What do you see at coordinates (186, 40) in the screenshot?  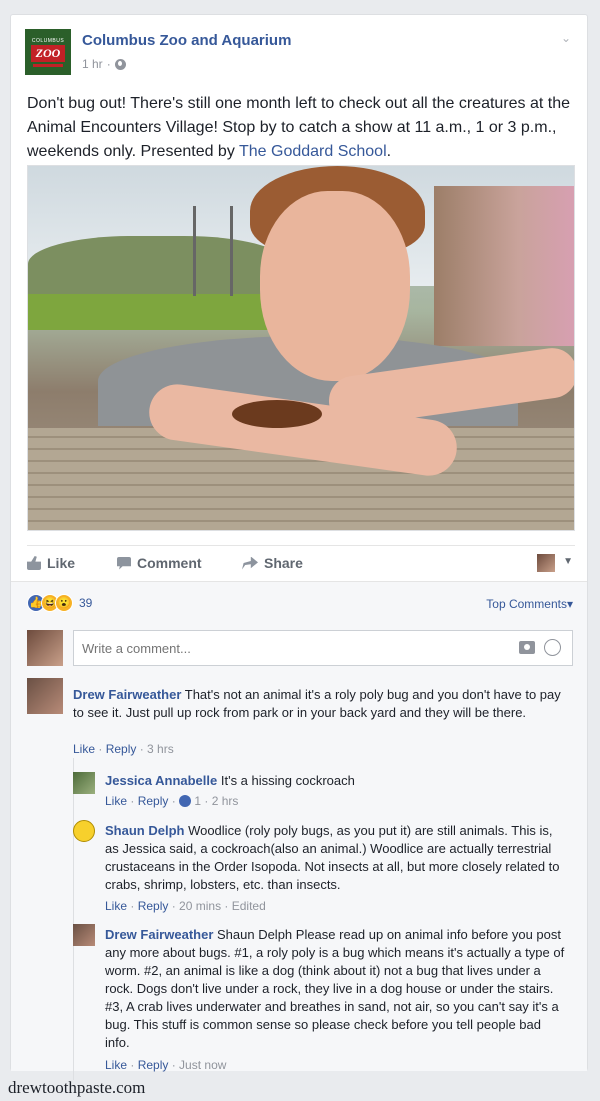 I see `page-name-link: Columbus Zoo and Aquarium` at bounding box center [186, 40].